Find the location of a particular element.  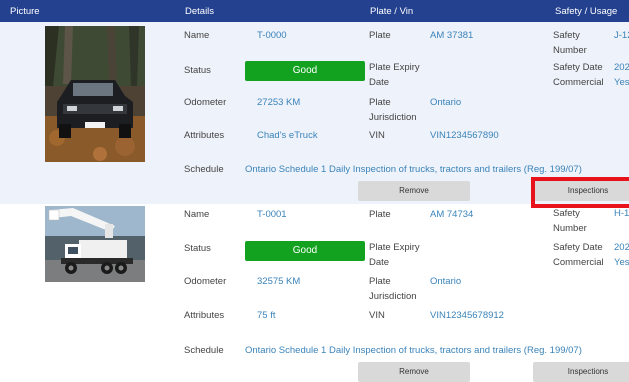

attributes-value: Chad's eTruck is located at coordinates (287, 135).